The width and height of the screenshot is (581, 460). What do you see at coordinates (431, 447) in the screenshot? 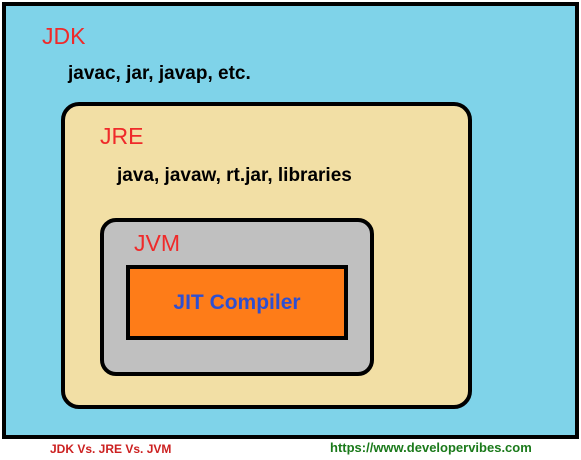
I see `source-url: https://www.developervibes.com` at bounding box center [431, 447].